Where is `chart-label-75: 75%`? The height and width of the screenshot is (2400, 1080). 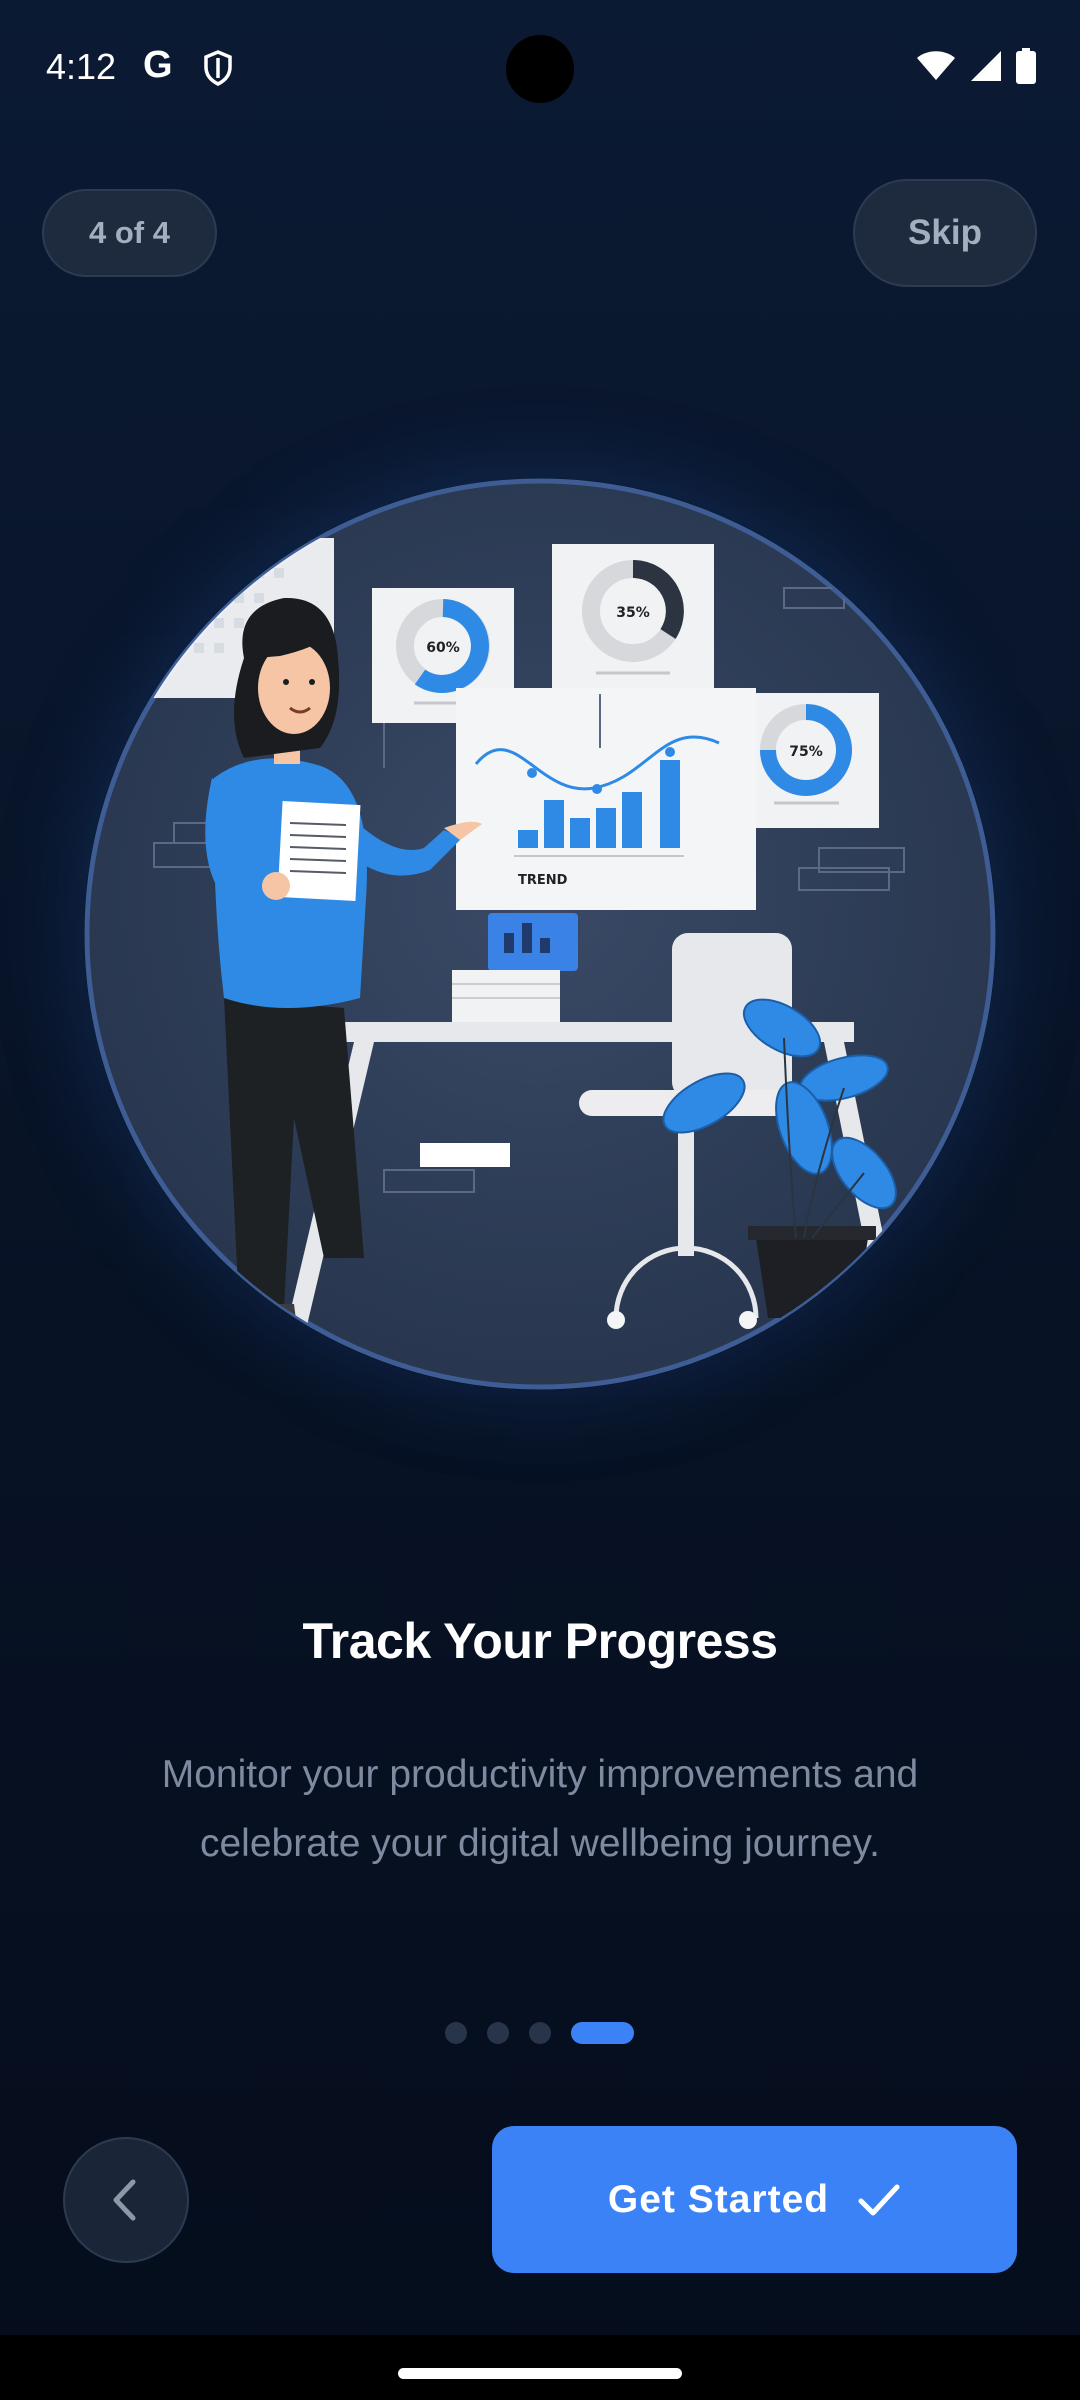 chart-label-75: 75% is located at coordinates (806, 752).